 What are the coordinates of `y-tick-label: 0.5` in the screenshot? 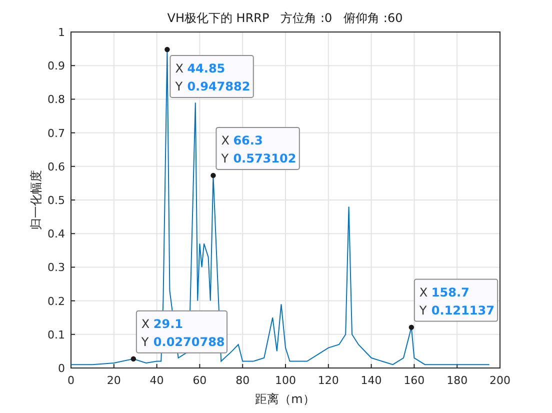 It's located at (56, 200).